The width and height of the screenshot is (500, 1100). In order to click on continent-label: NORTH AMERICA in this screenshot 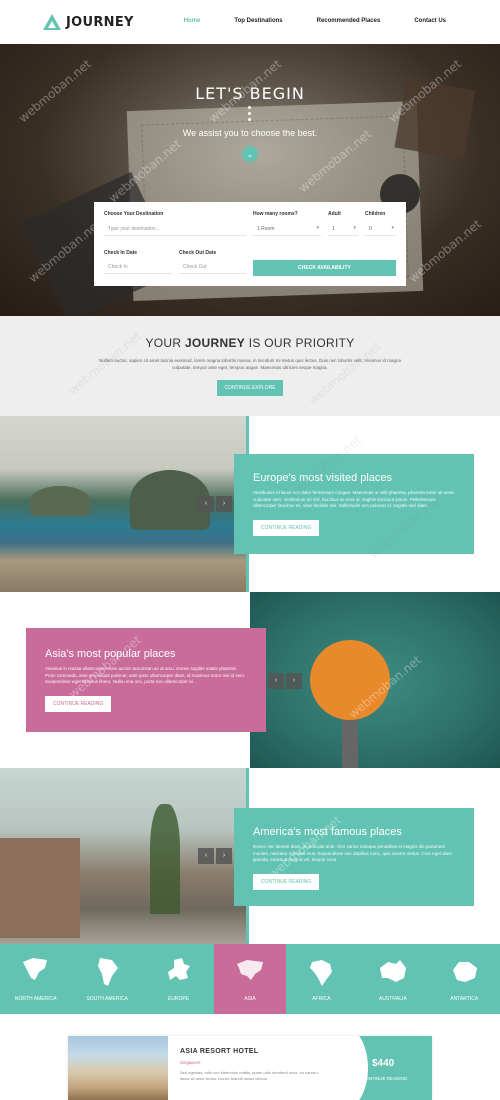, I will do `click(35, 999)`.